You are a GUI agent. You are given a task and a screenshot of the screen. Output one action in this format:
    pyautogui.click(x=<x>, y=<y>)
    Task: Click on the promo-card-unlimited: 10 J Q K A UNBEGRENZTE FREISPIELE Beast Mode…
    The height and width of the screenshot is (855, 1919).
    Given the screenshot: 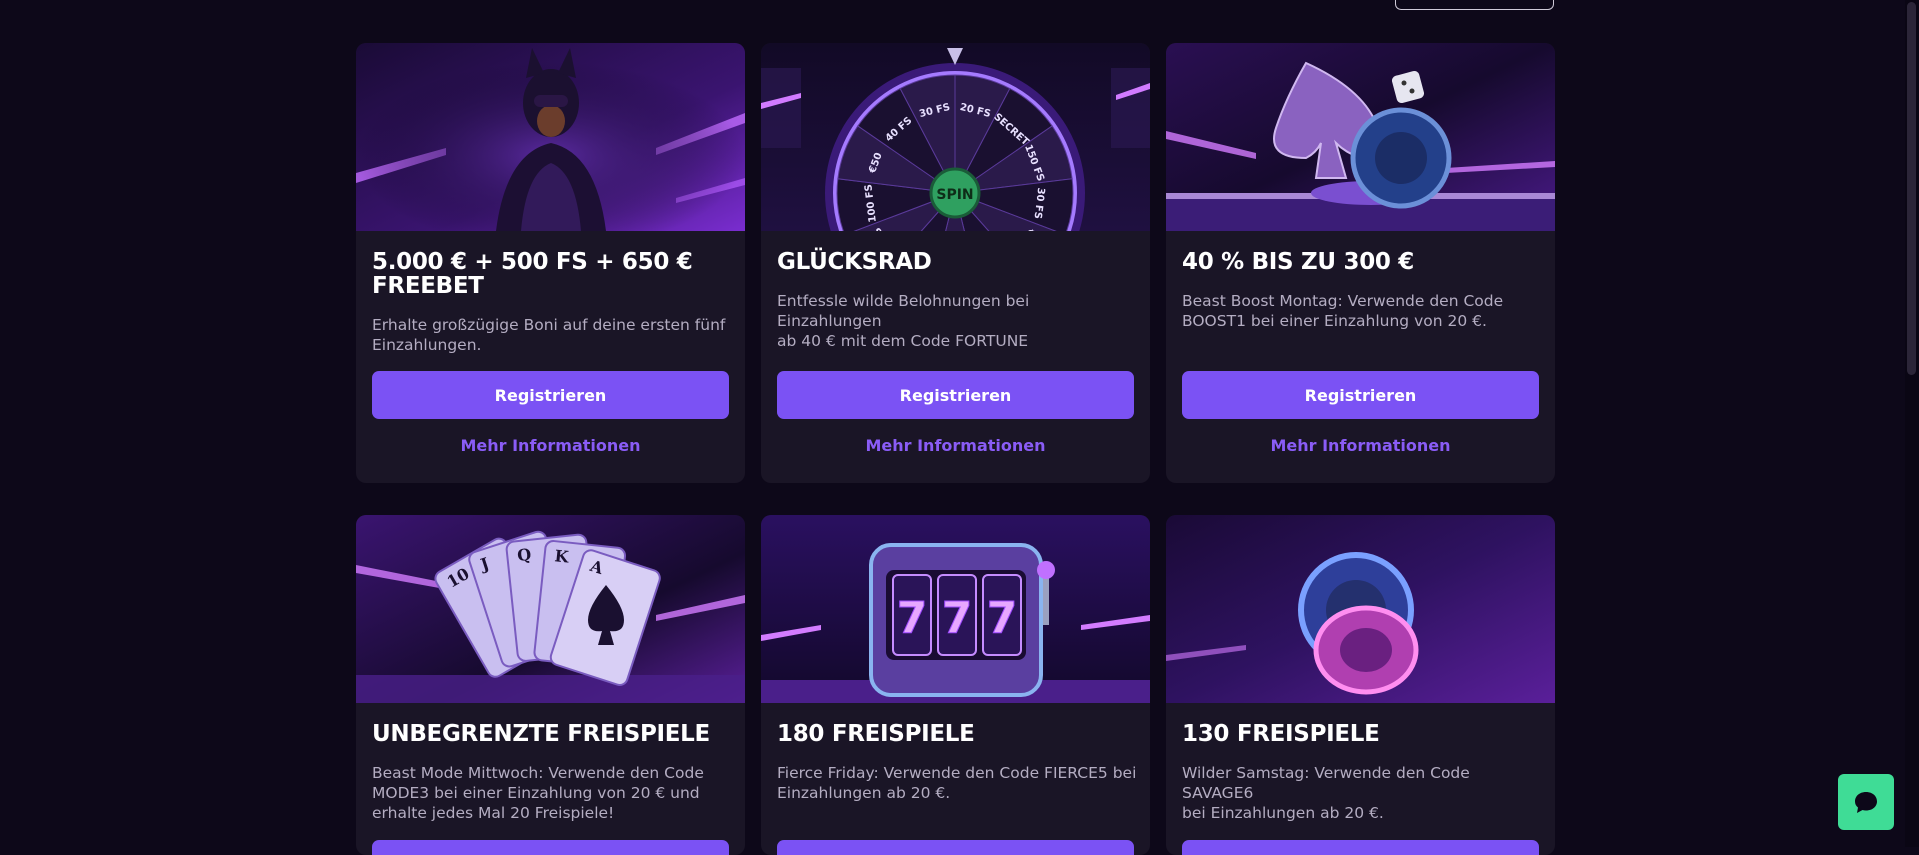 What is the action you would take?
    pyautogui.click(x=550, y=685)
    